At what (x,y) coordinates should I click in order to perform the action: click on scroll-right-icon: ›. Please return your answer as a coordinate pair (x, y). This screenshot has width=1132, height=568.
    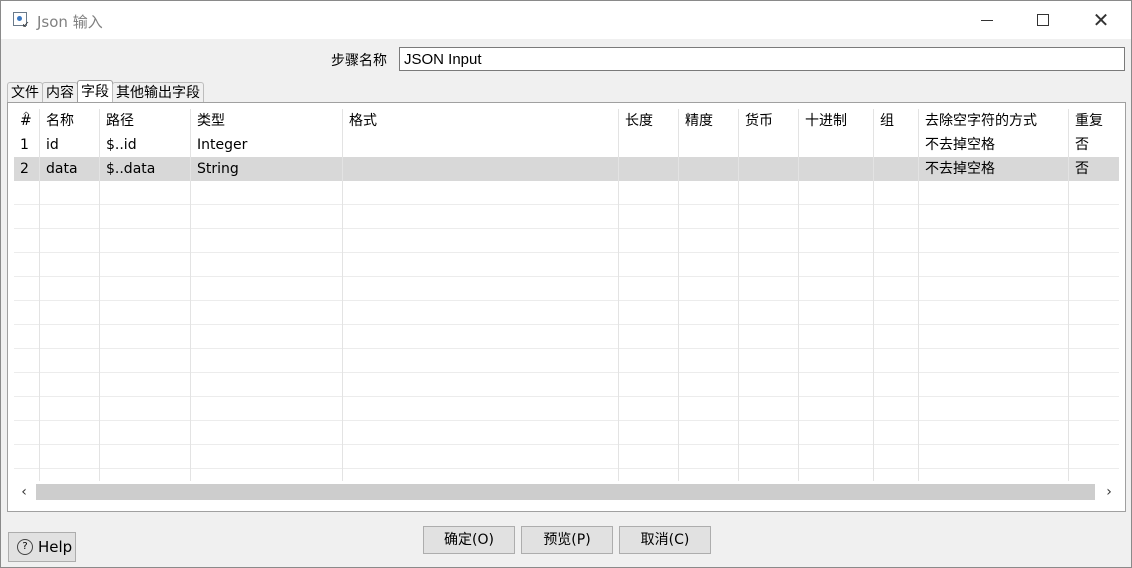
    Looking at the image, I should click on (1109, 492).